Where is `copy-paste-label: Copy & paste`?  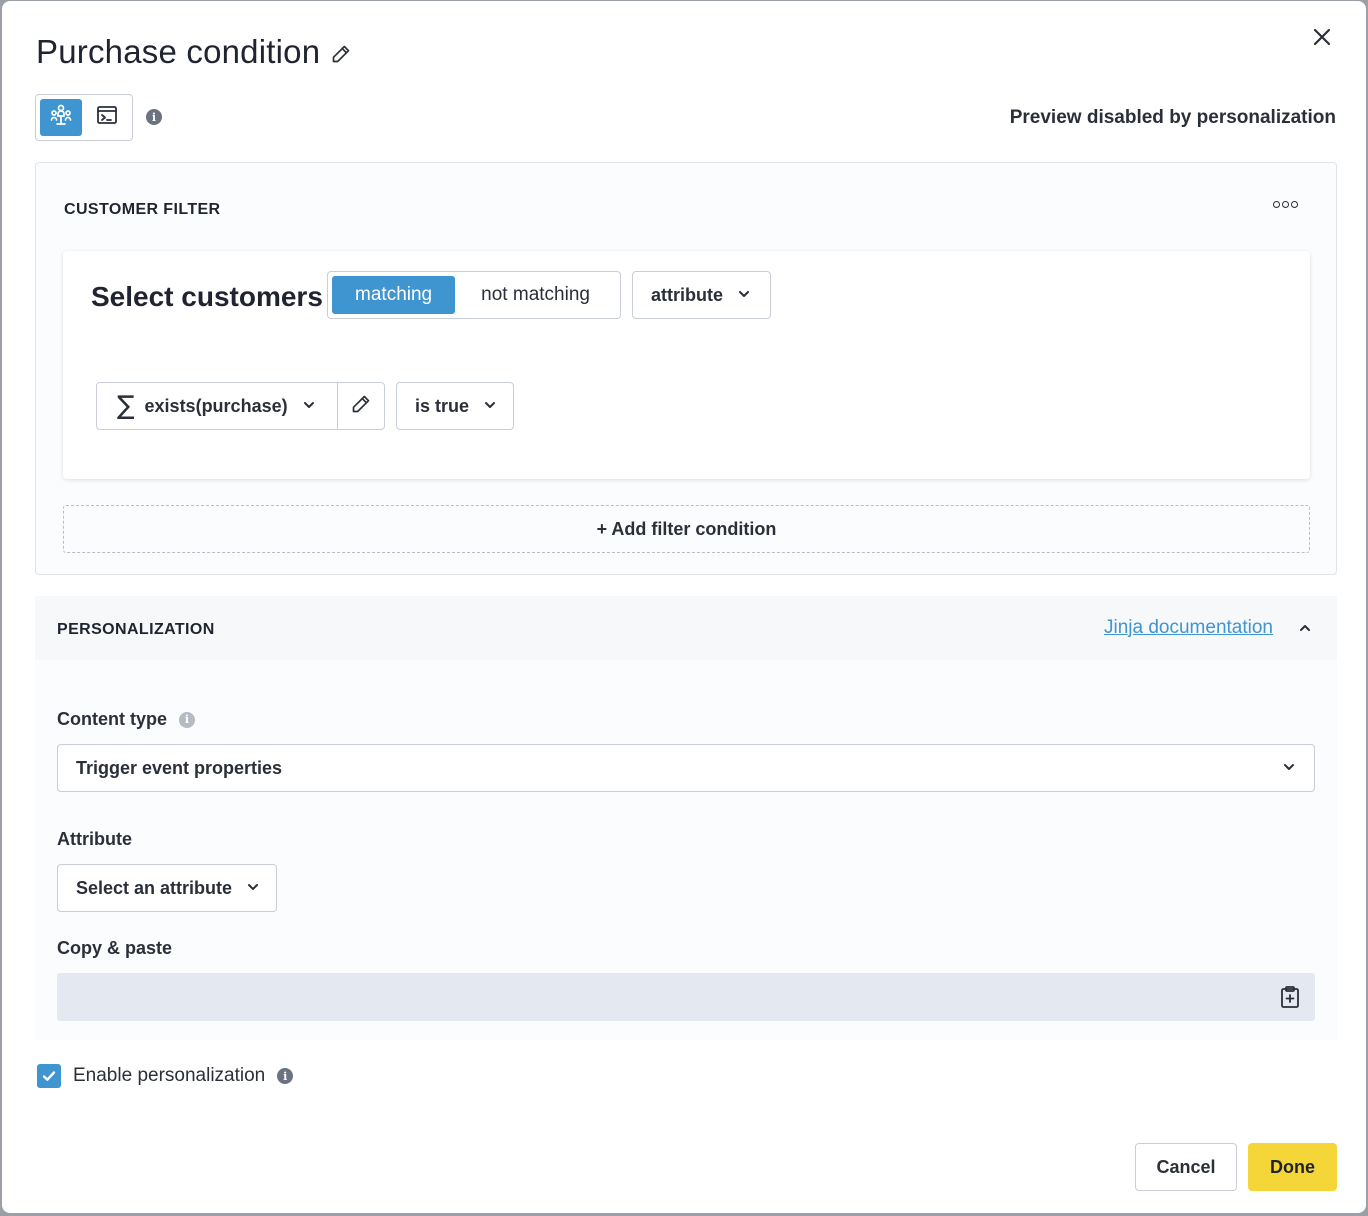
copy-paste-label: Copy & paste is located at coordinates (115, 948).